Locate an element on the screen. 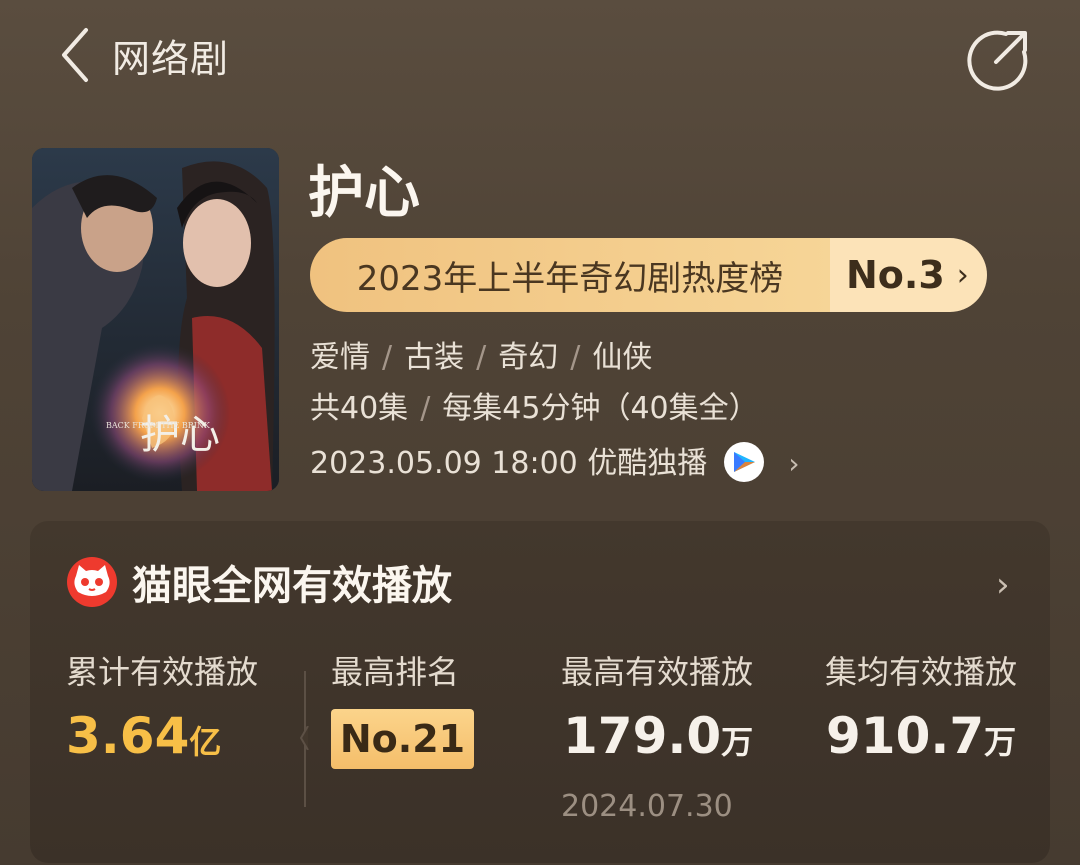  genre-tags: 爱情 / 古装 / 奇幻 / 仙侠 is located at coordinates (481, 358).